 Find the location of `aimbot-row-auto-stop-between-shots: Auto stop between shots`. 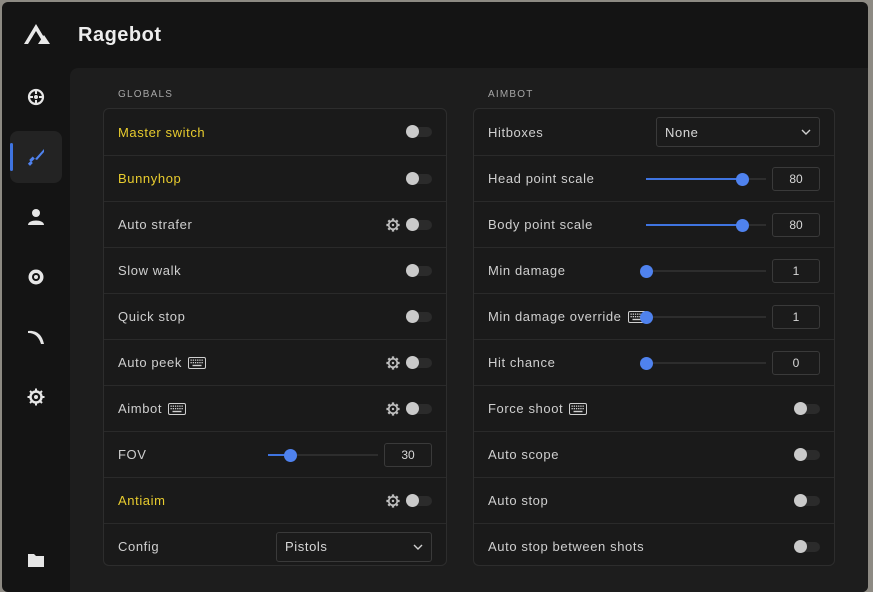

aimbot-row-auto-stop-between-shots: Auto stop between shots is located at coordinates (654, 546).